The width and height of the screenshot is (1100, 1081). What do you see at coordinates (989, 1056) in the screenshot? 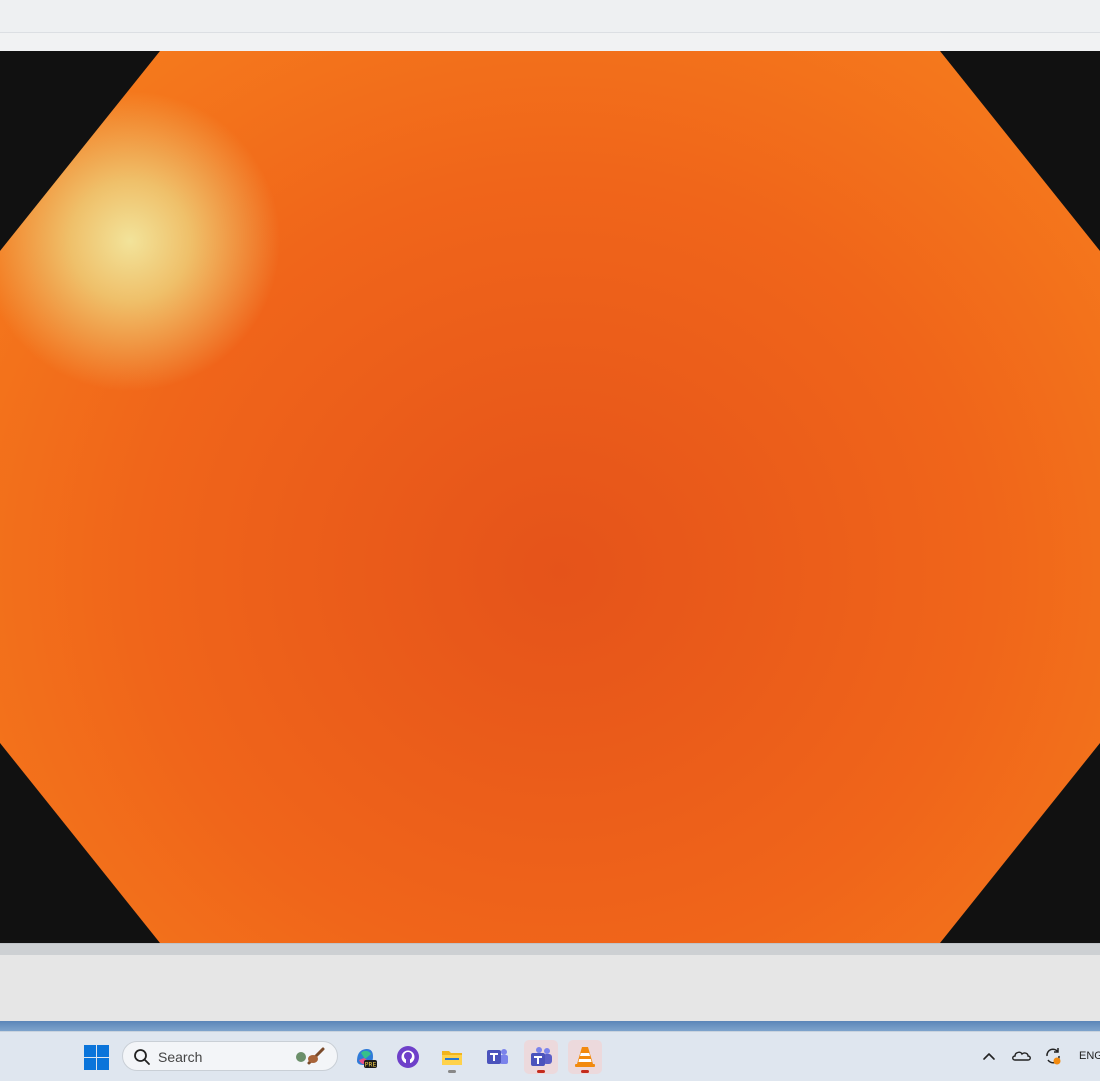
I see `show-hidden-icons-chevron-icon` at bounding box center [989, 1056].